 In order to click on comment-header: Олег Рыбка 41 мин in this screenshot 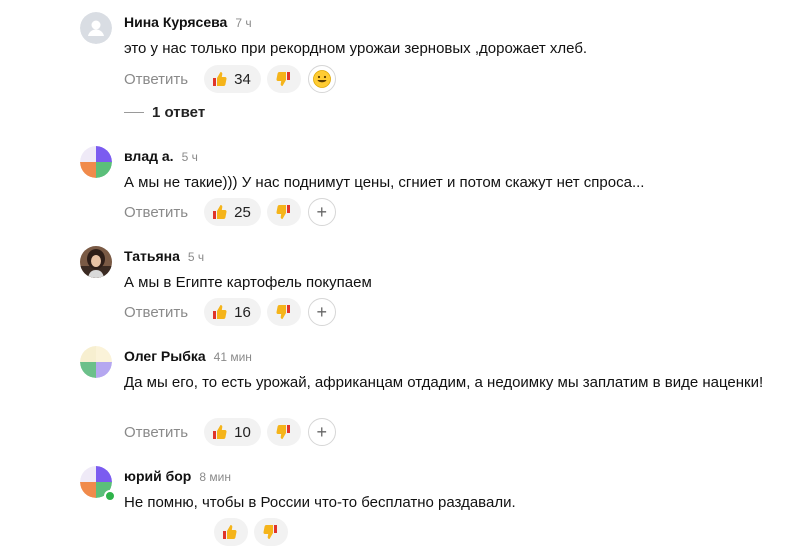, I will do `click(188, 356)`.